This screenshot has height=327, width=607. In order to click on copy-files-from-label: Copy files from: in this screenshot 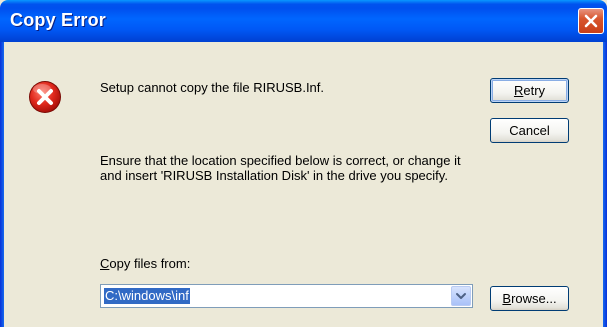, I will do `click(145, 263)`.